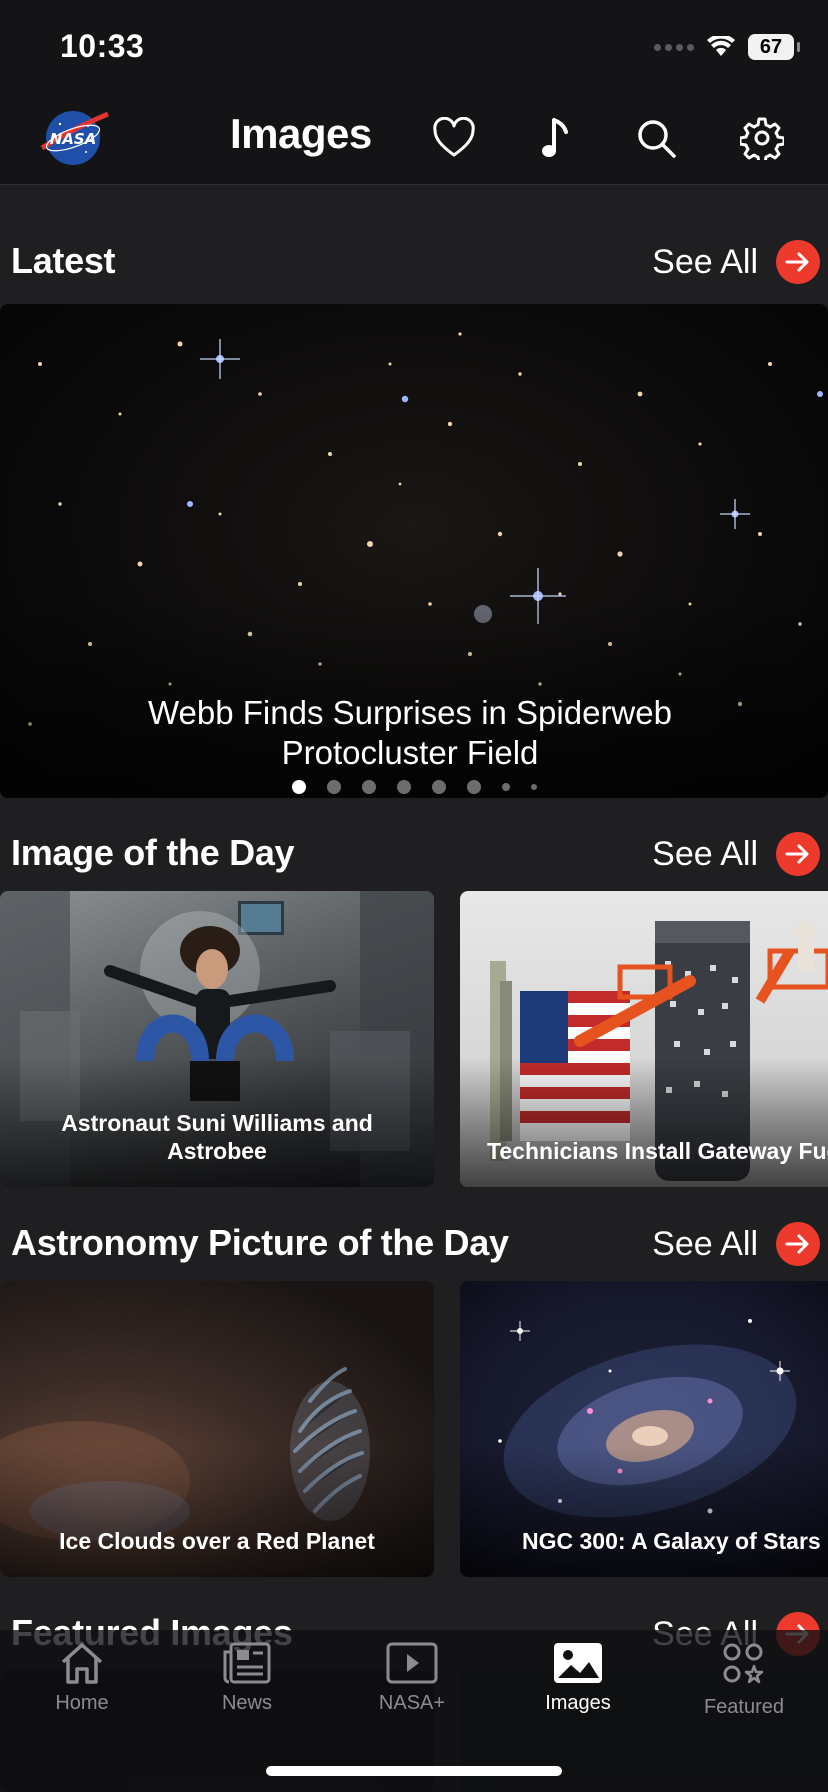 The image size is (828, 1792). I want to click on house-icon, so click(82, 1663).